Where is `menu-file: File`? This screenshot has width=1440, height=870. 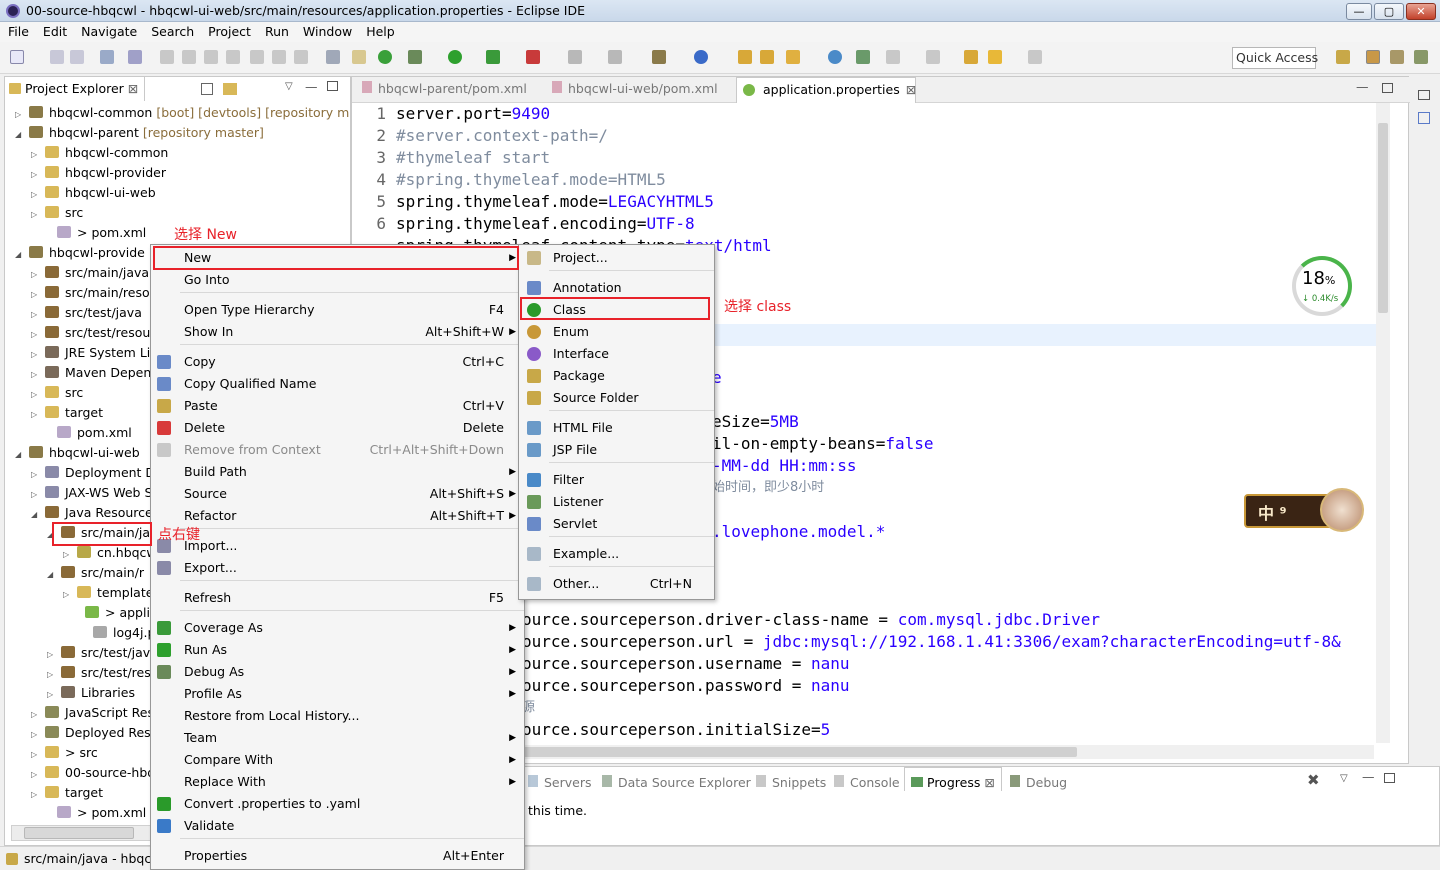 menu-file: File is located at coordinates (18, 31).